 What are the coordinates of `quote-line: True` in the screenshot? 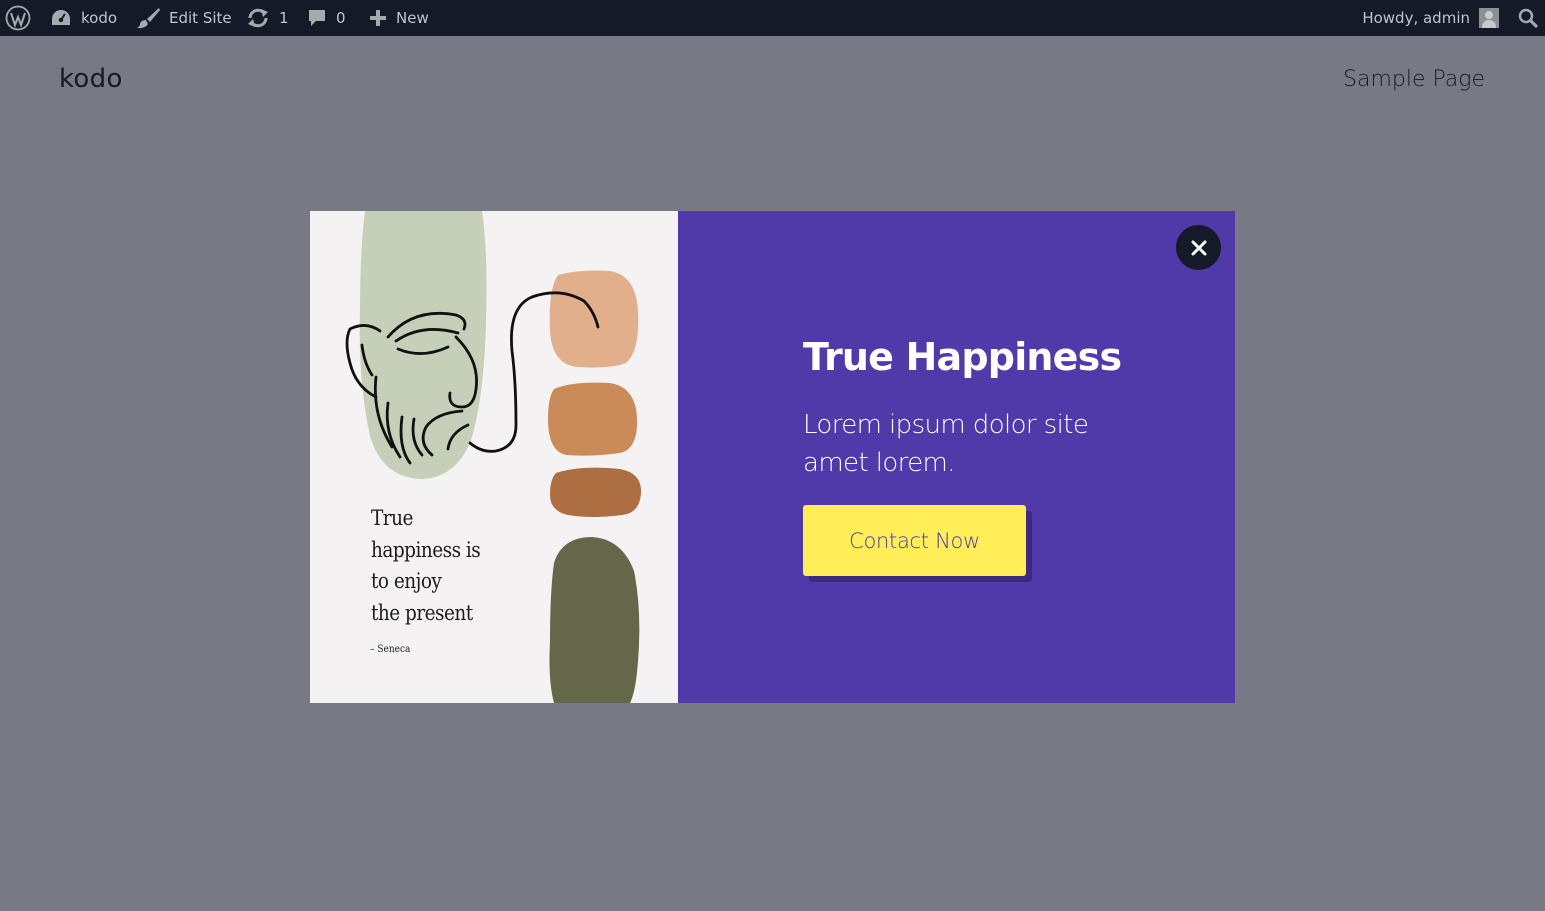 It's located at (392, 518).